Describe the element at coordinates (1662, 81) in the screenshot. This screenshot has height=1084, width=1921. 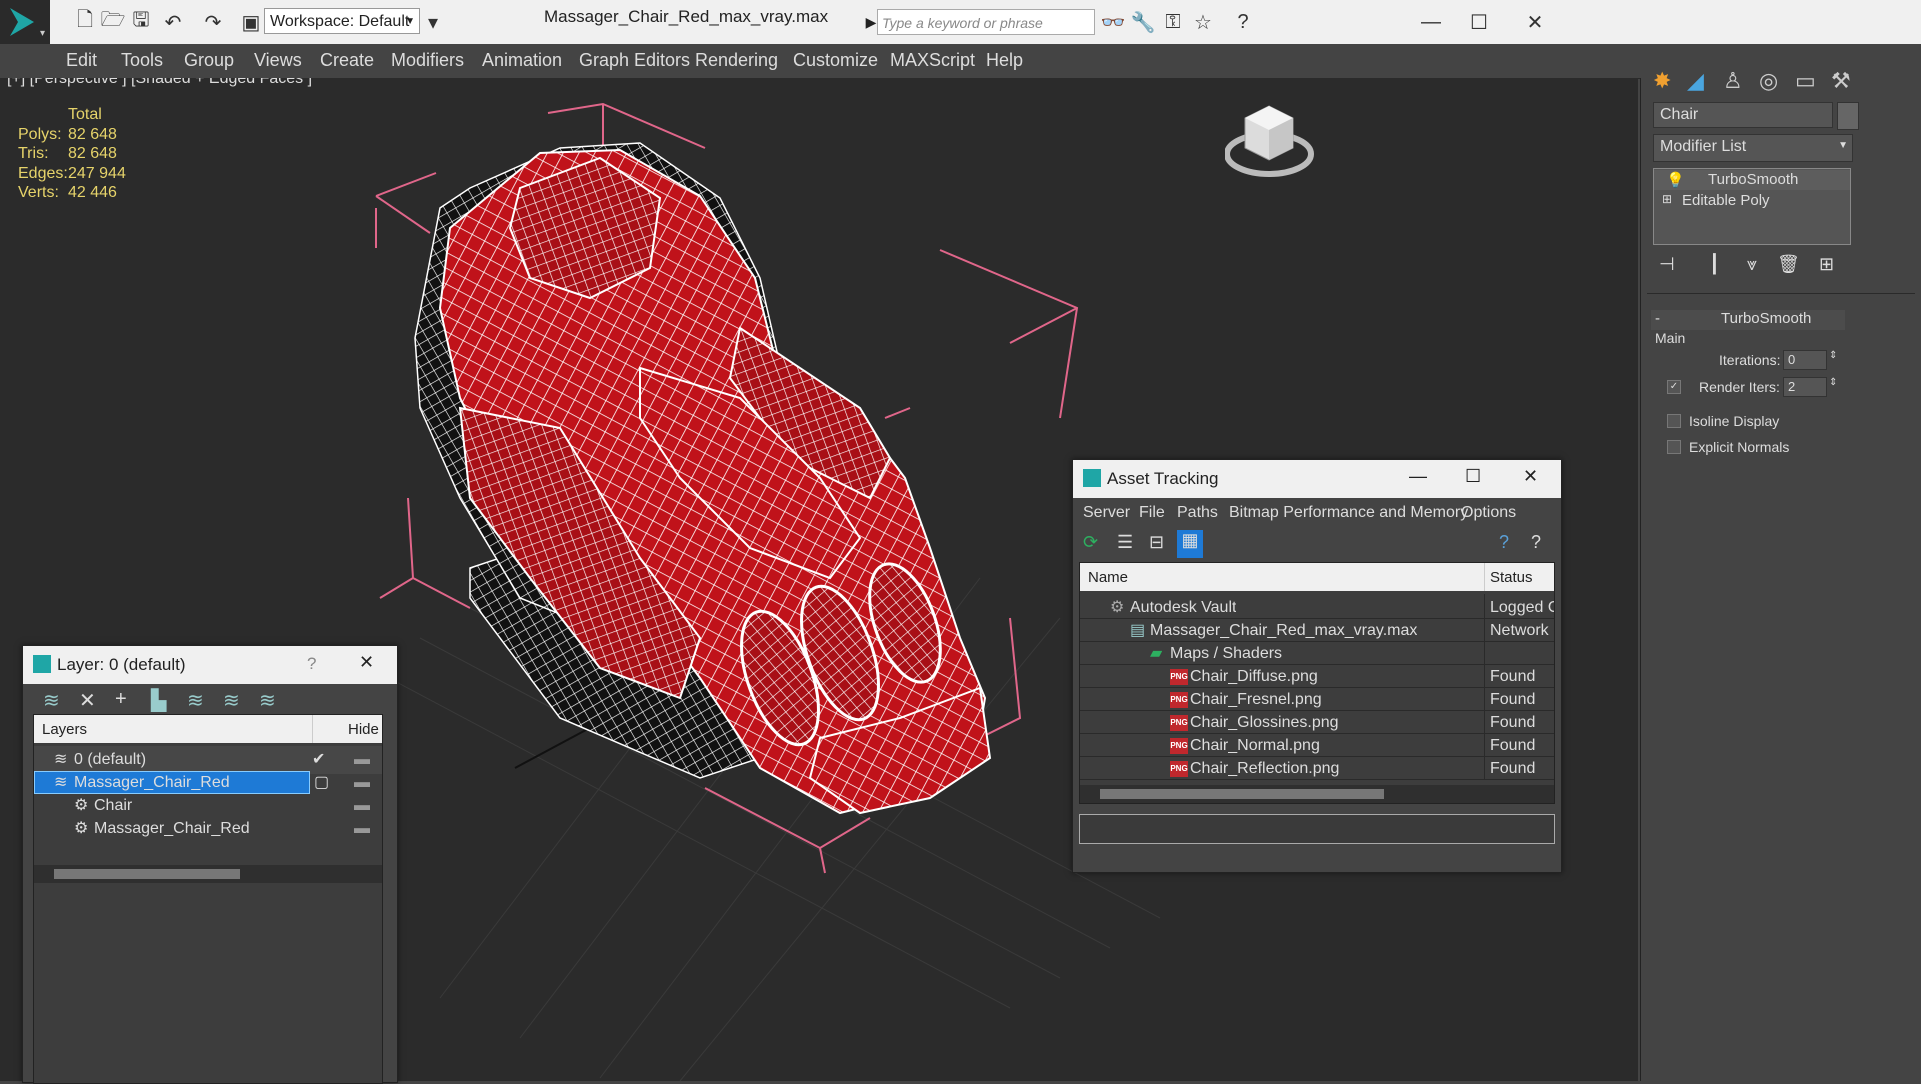
I see `create-tab-icon: ✸` at that location.